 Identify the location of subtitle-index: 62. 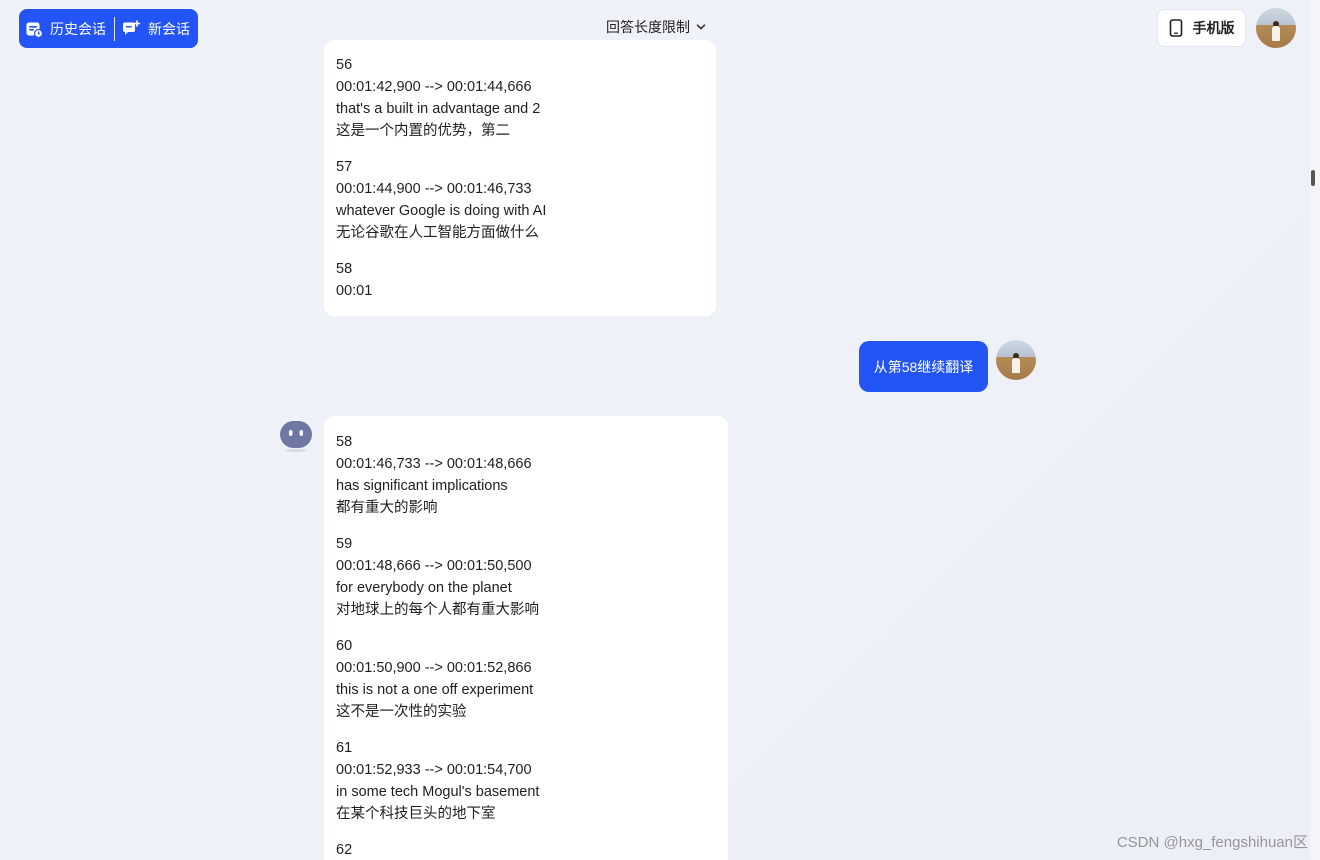
(344, 850).